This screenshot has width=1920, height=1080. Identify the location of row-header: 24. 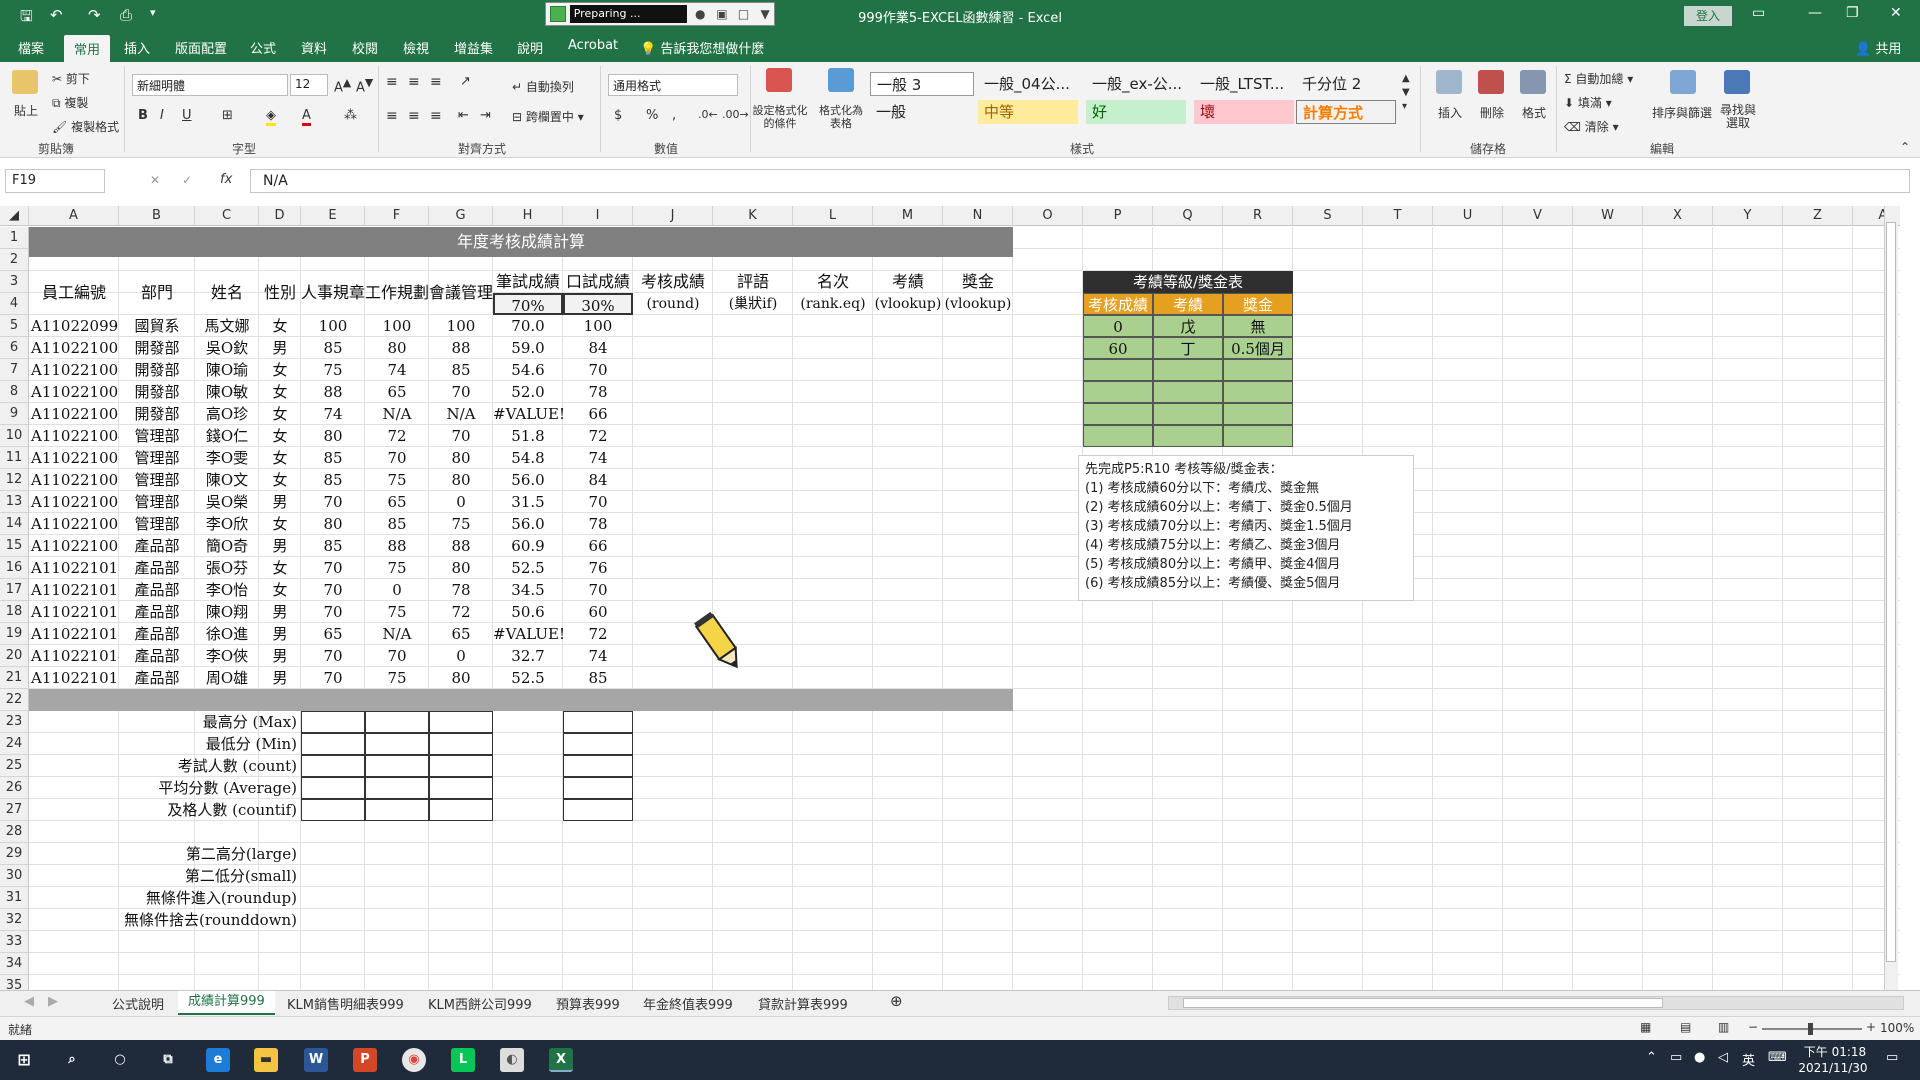
(14, 744).